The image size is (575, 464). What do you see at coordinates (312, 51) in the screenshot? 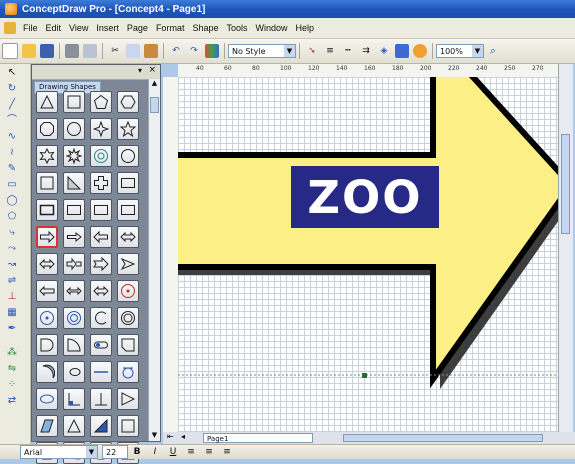
I see `line-color-icon: ➘` at bounding box center [312, 51].